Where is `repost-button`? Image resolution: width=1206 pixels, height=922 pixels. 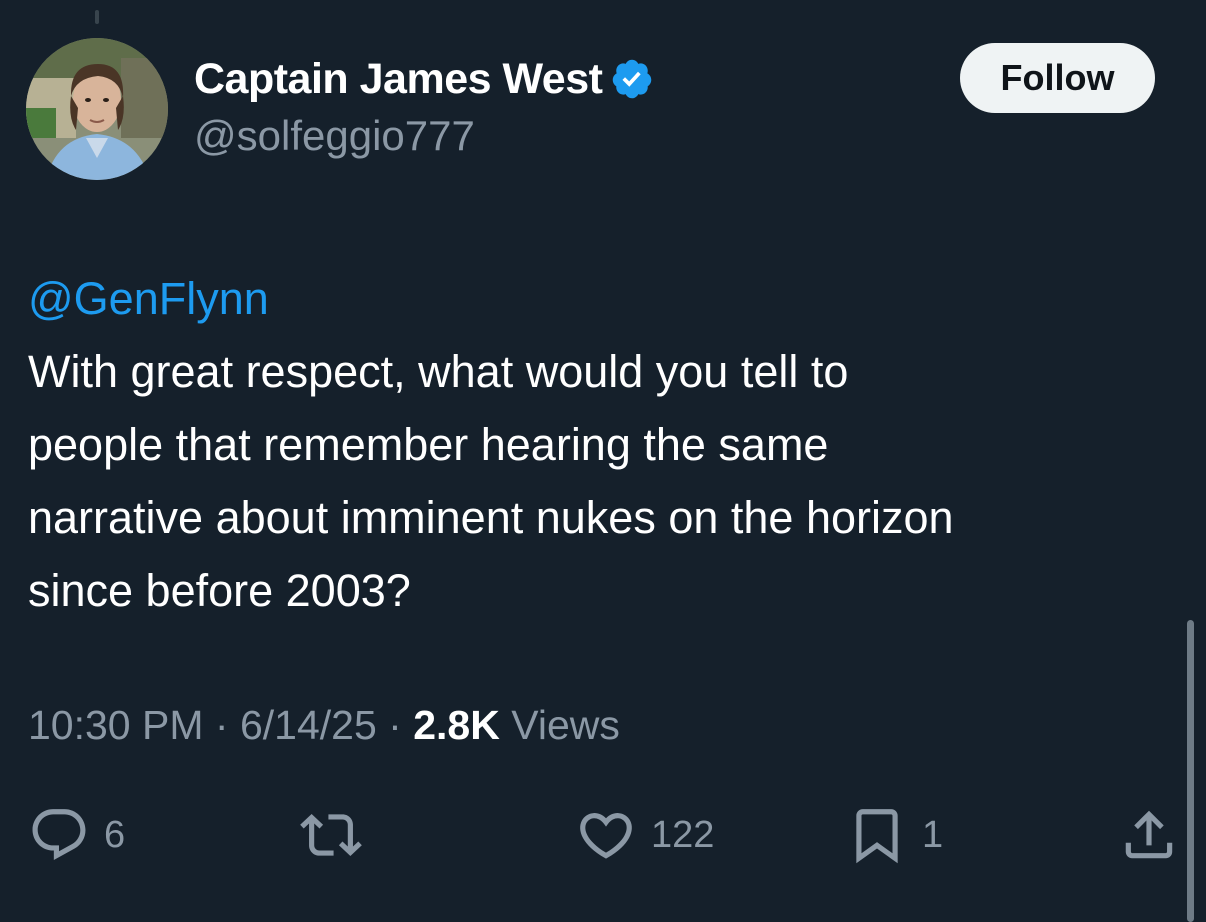
repost-button is located at coordinates (331, 835).